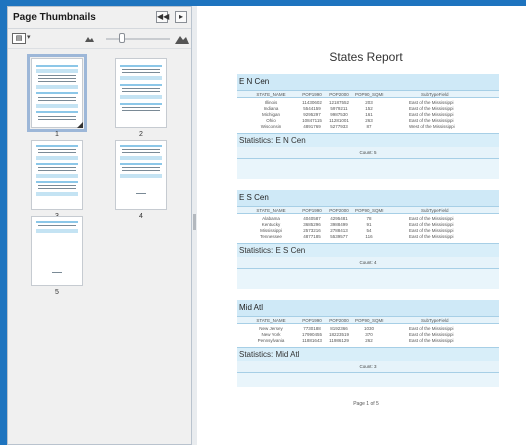 The width and height of the screenshot is (526, 445). I want to click on splitter-grip, so click(194, 222).